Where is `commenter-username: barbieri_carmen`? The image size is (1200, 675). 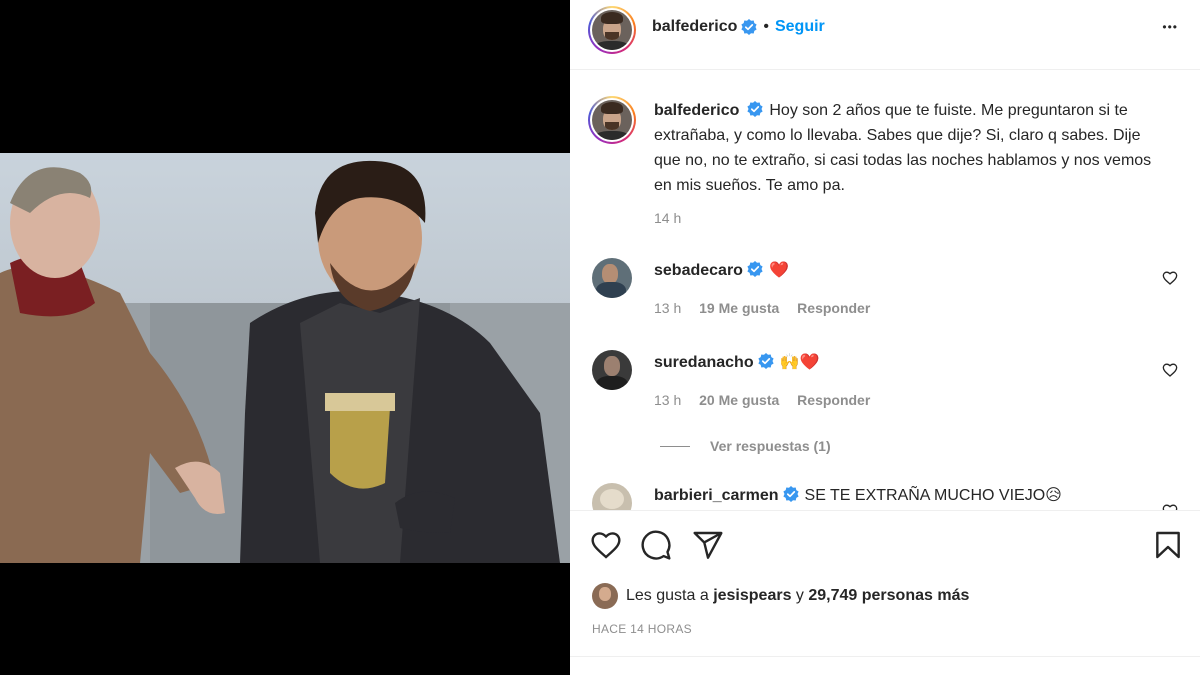
commenter-username: barbieri_carmen is located at coordinates (716, 495).